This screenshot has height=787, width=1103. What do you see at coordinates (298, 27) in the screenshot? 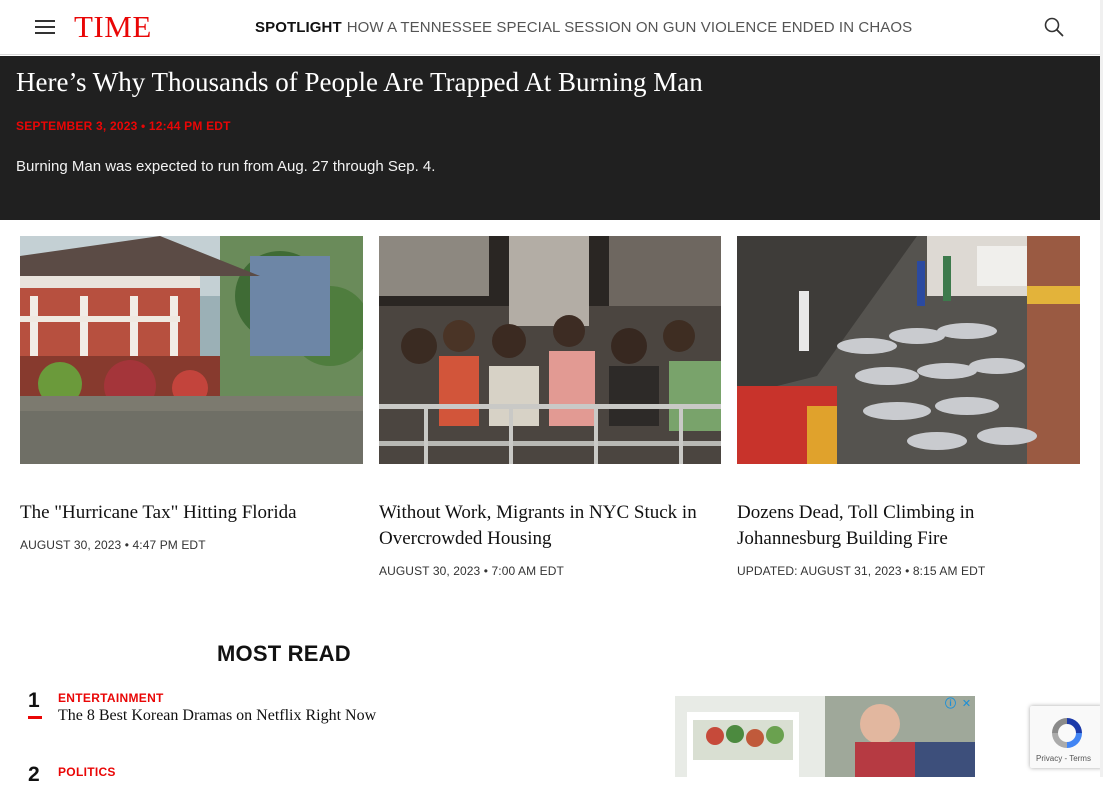
I see `spotlight-label: SPOTLIGHT` at bounding box center [298, 27].